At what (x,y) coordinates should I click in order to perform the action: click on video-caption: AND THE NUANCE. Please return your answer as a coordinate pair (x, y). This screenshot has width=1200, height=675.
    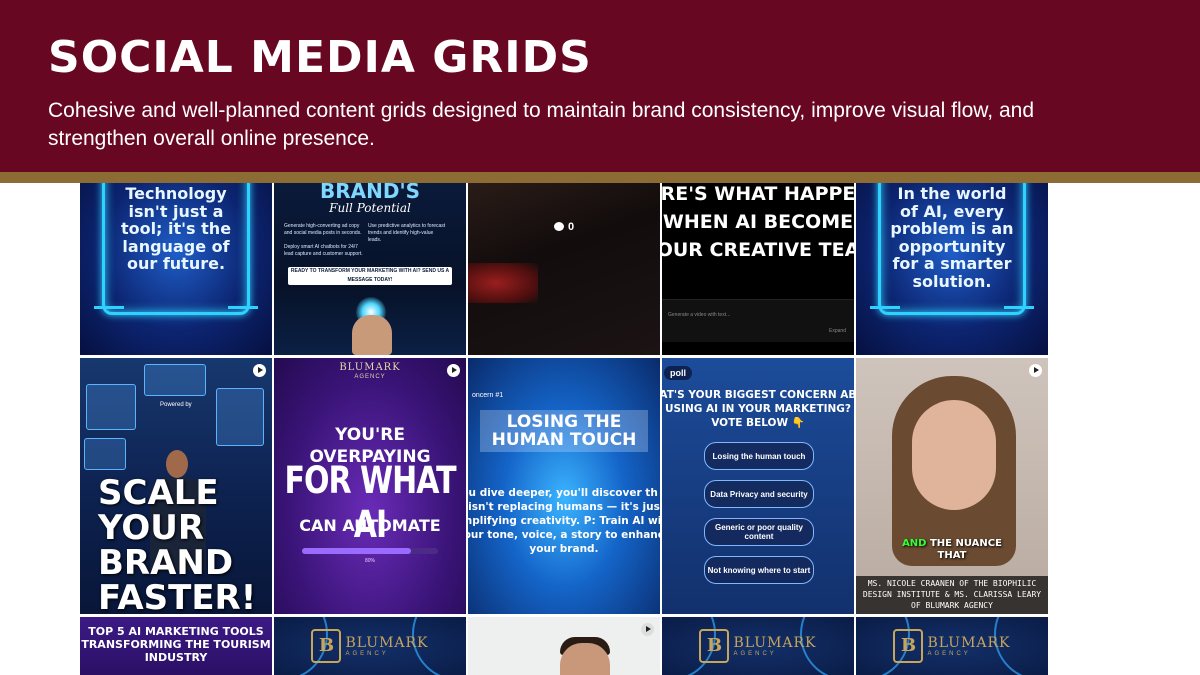
    Looking at the image, I should click on (952, 543).